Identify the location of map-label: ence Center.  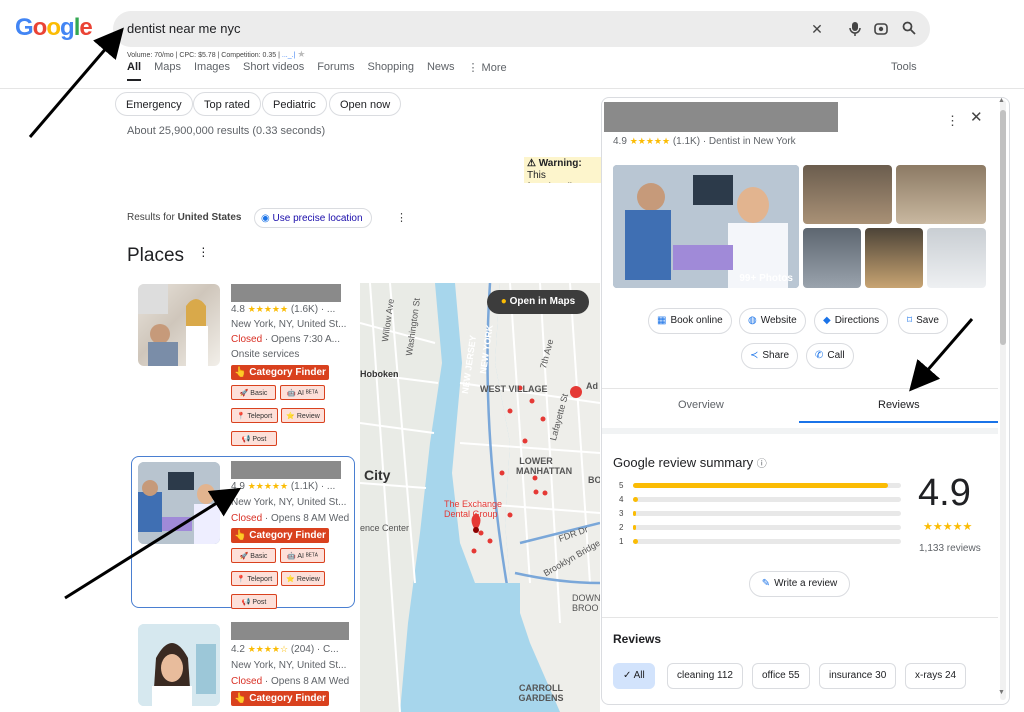
(385, 528).